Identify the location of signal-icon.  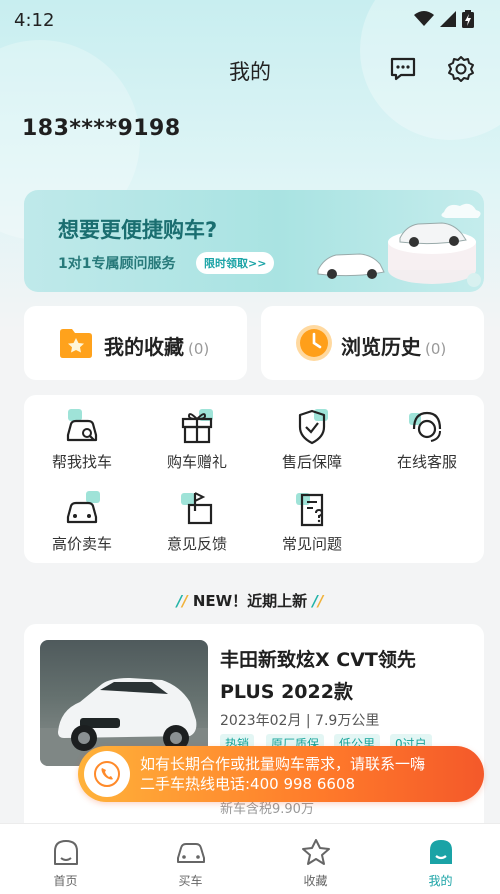
(448, 19).